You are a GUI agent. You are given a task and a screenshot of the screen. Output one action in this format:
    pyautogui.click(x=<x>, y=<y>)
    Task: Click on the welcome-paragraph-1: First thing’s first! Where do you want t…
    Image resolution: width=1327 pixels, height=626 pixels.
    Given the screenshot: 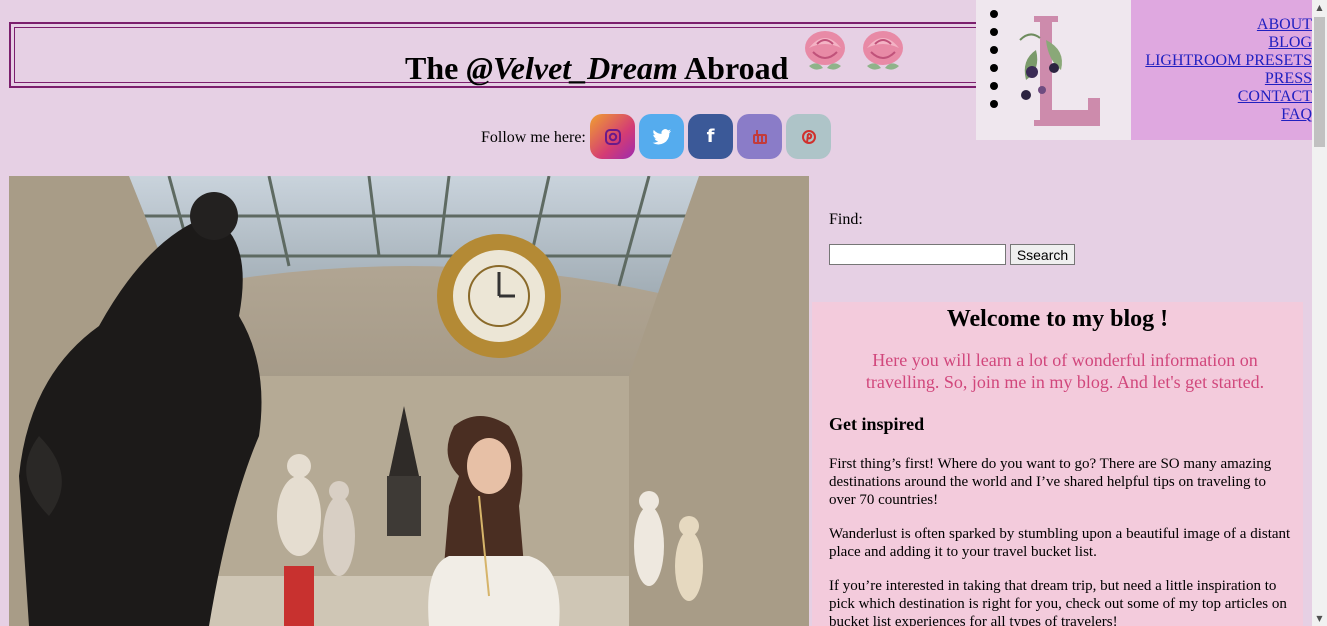 What is the action you would take?
    pyautogui.click(x=1050, y=482)
    